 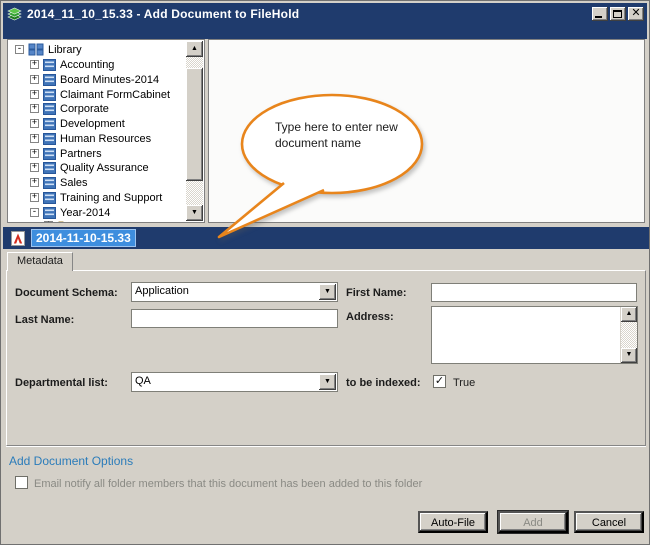 I want to click on add-document-options-heading: Add Document Options, so click(x=71, y=461).